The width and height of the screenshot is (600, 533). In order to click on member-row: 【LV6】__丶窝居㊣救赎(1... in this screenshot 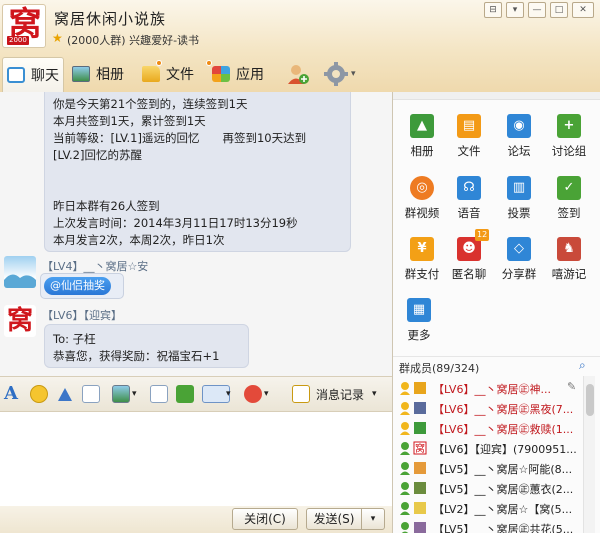, I will do `click(490, 428)`.